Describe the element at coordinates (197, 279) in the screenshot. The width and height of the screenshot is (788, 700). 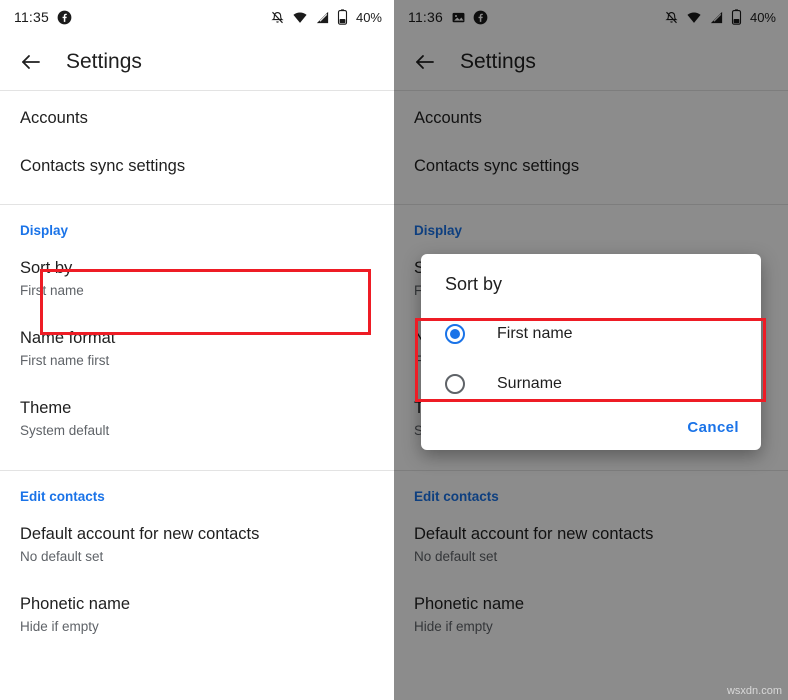
I see `list-item-sort-by: Sort by First name` at that location.